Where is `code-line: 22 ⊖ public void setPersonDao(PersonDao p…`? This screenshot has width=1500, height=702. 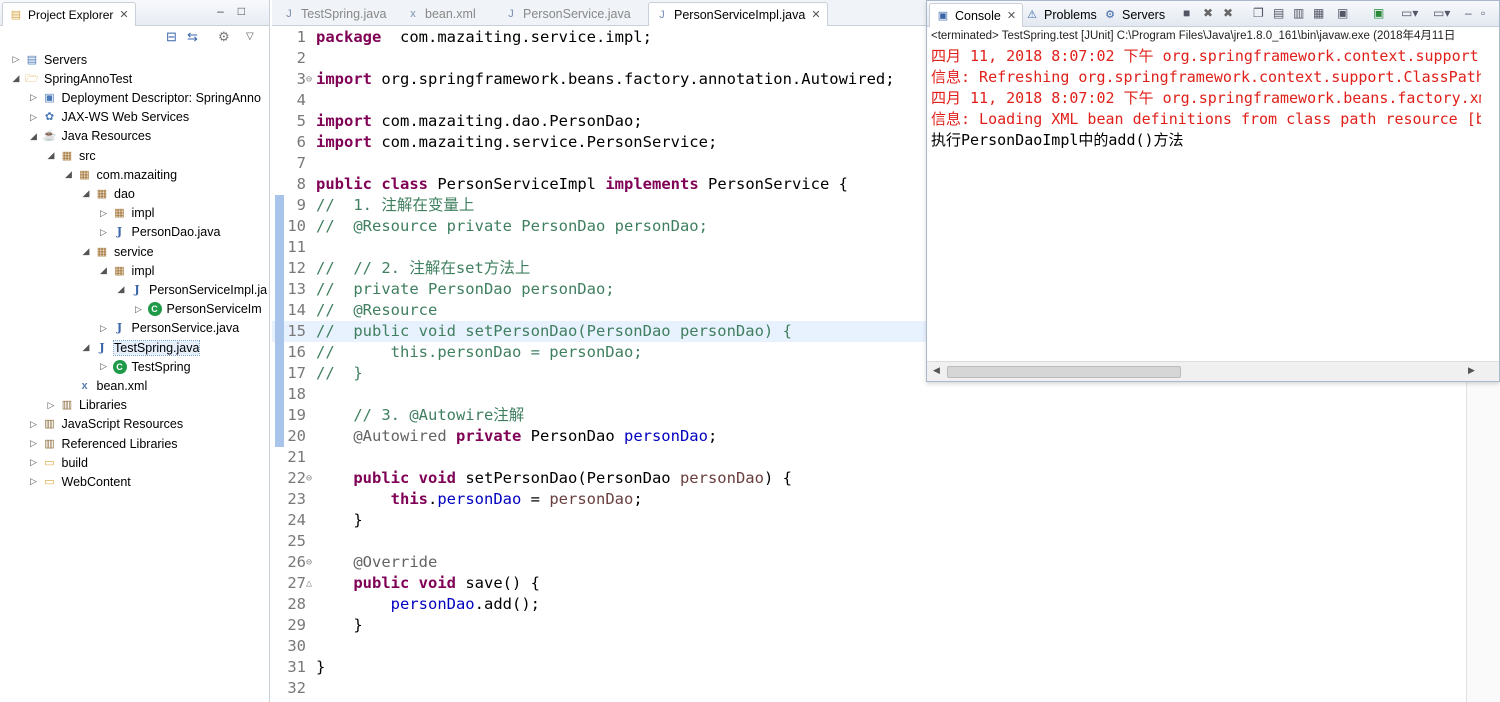 code-line: 22 ⊖ public void setPersonDao(PersonDao p… is located at coordinates (886, 478).